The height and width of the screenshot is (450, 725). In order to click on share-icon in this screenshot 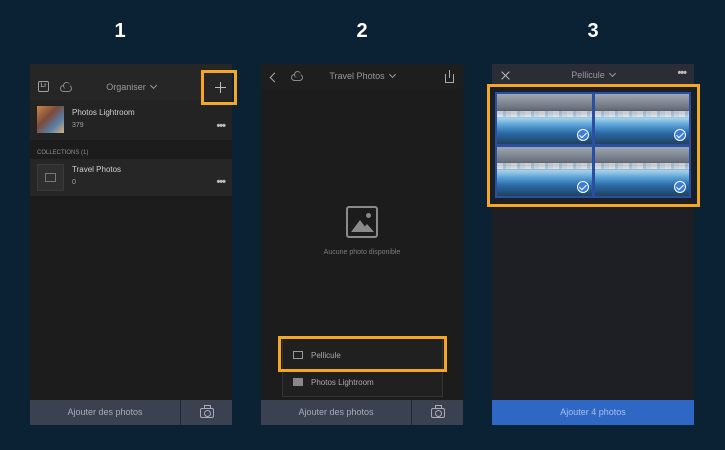, I will do `click(449, 76)`.